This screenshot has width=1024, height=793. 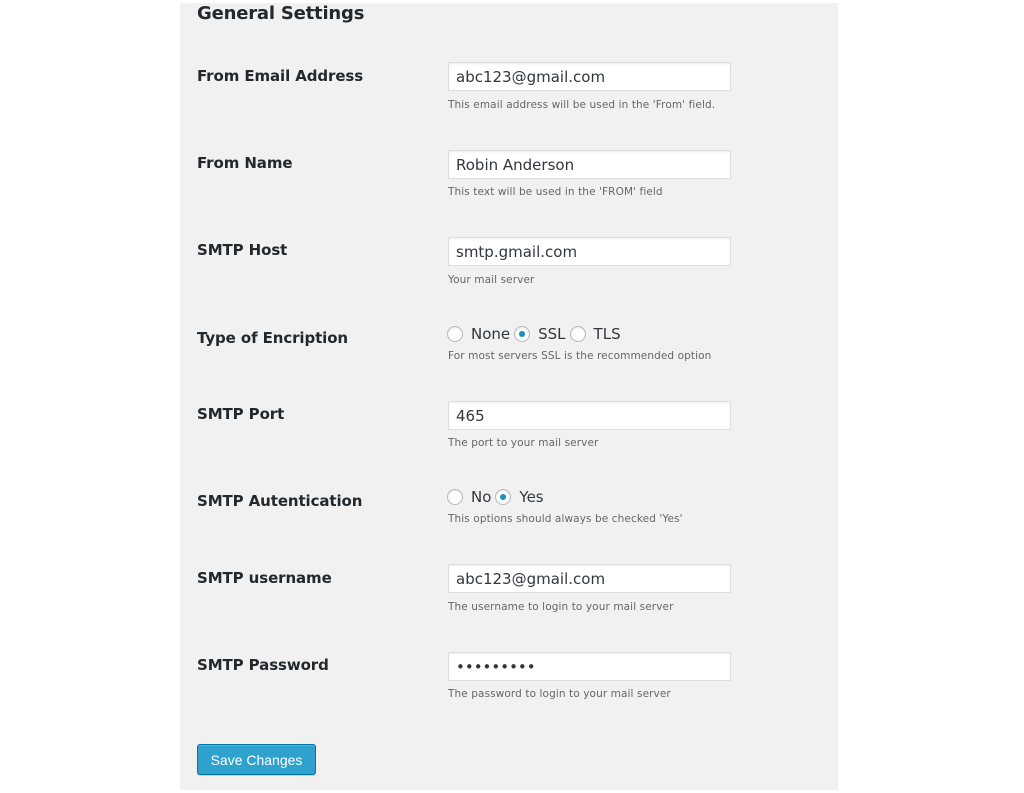 I want to click on authentication-option-yes-label: Yes, so click(x=531, y=497).